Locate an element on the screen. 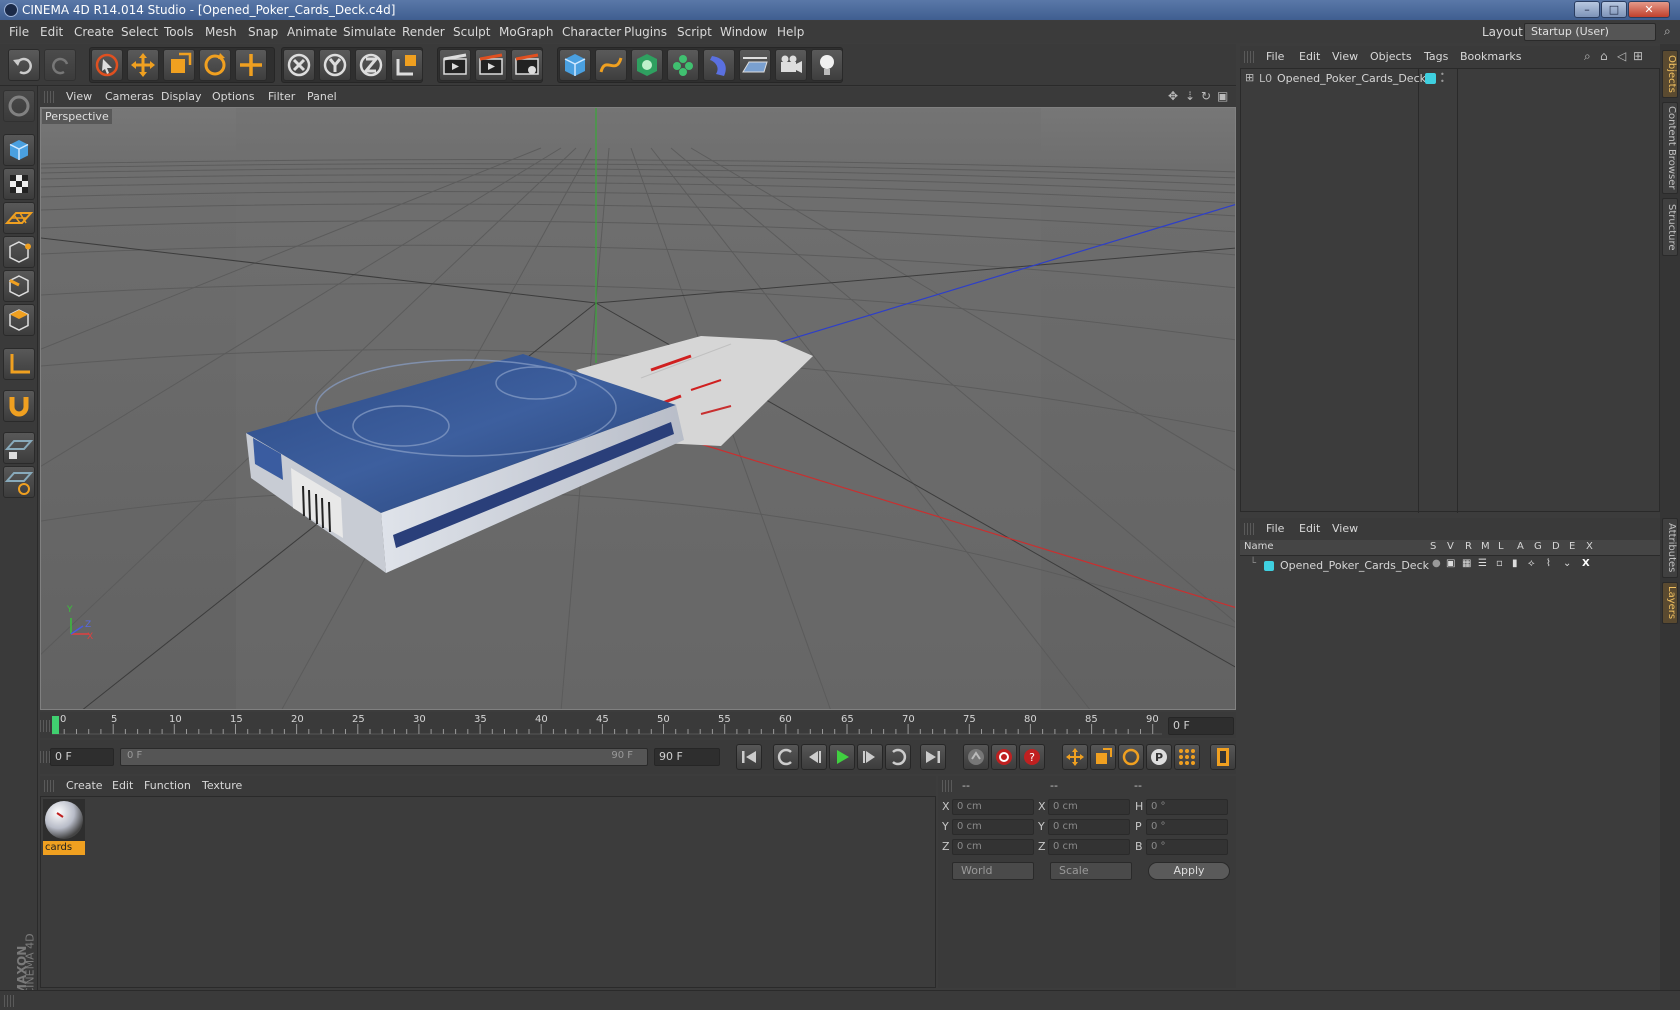 Image resolution: width=1680 pixels, height=1010 pixels. menu-character: Character is located at coordinates (591, 32).